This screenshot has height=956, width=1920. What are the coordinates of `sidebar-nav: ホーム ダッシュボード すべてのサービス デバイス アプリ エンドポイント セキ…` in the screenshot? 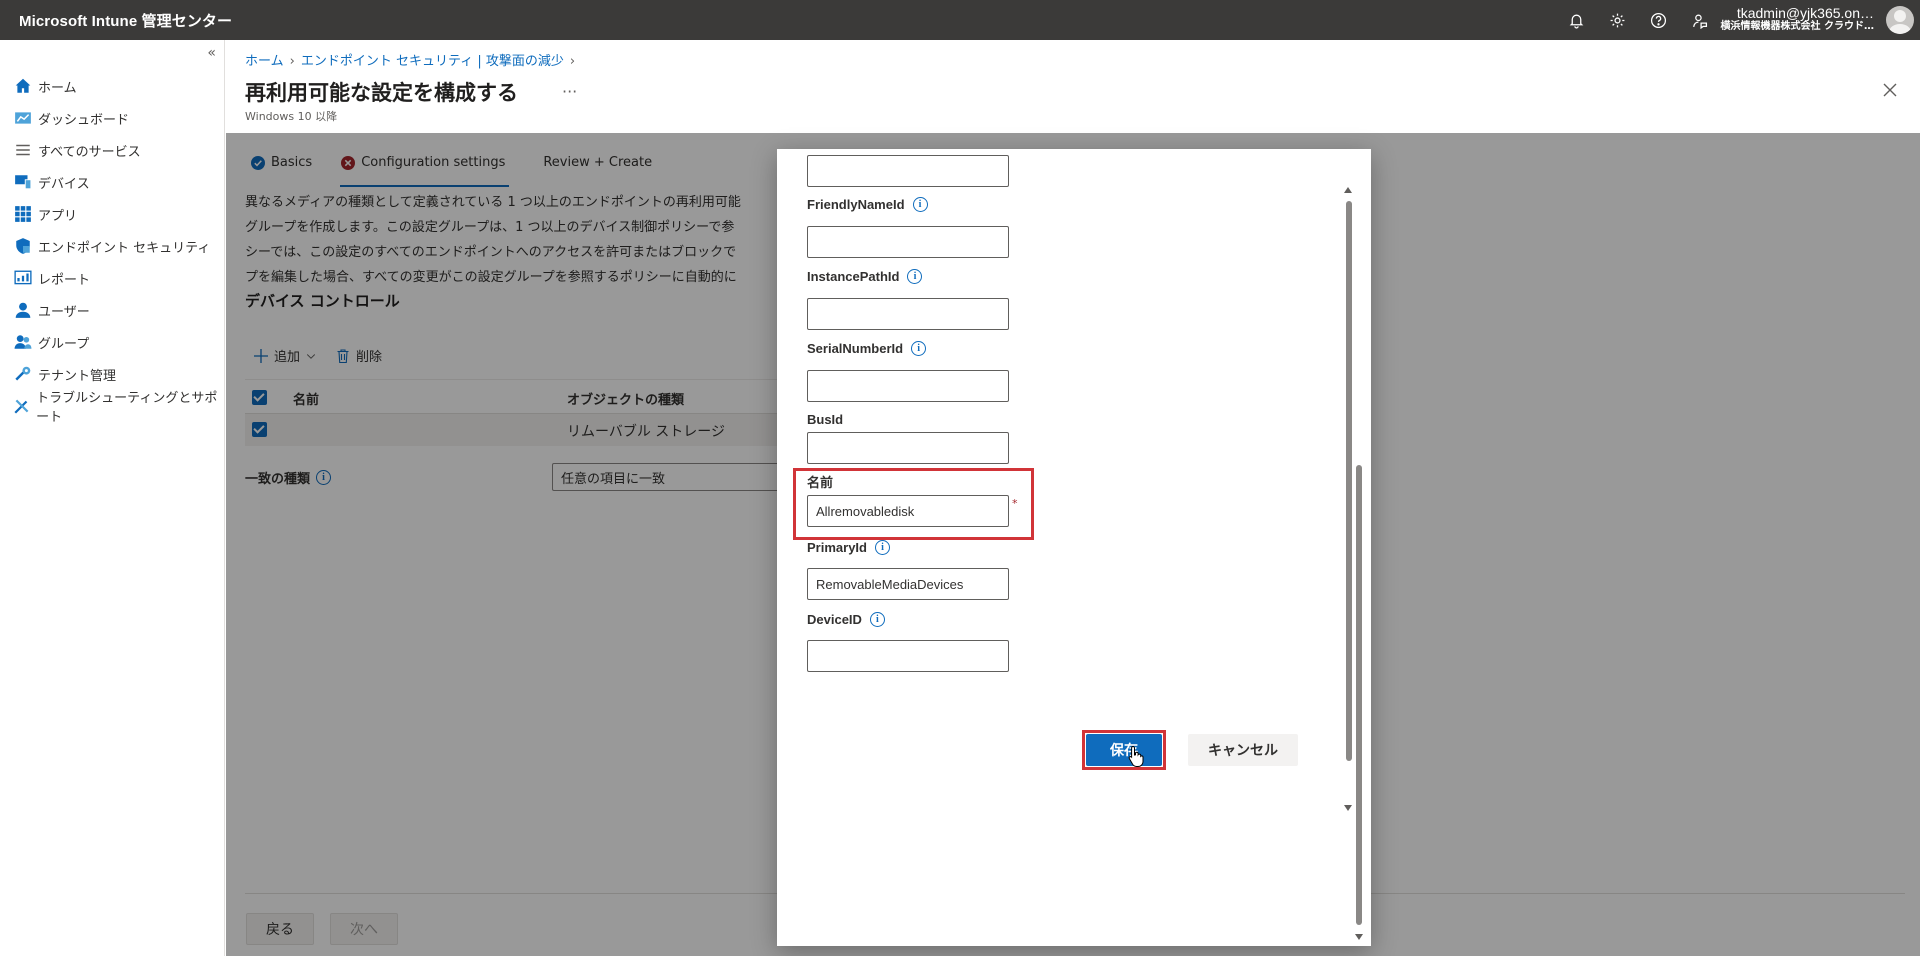 It's located at (112, 247).